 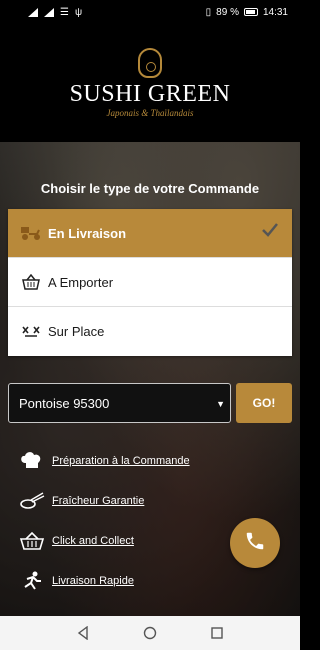 I want to click on order-option-takeaway: A Emporter, so click(x=150, y=282).